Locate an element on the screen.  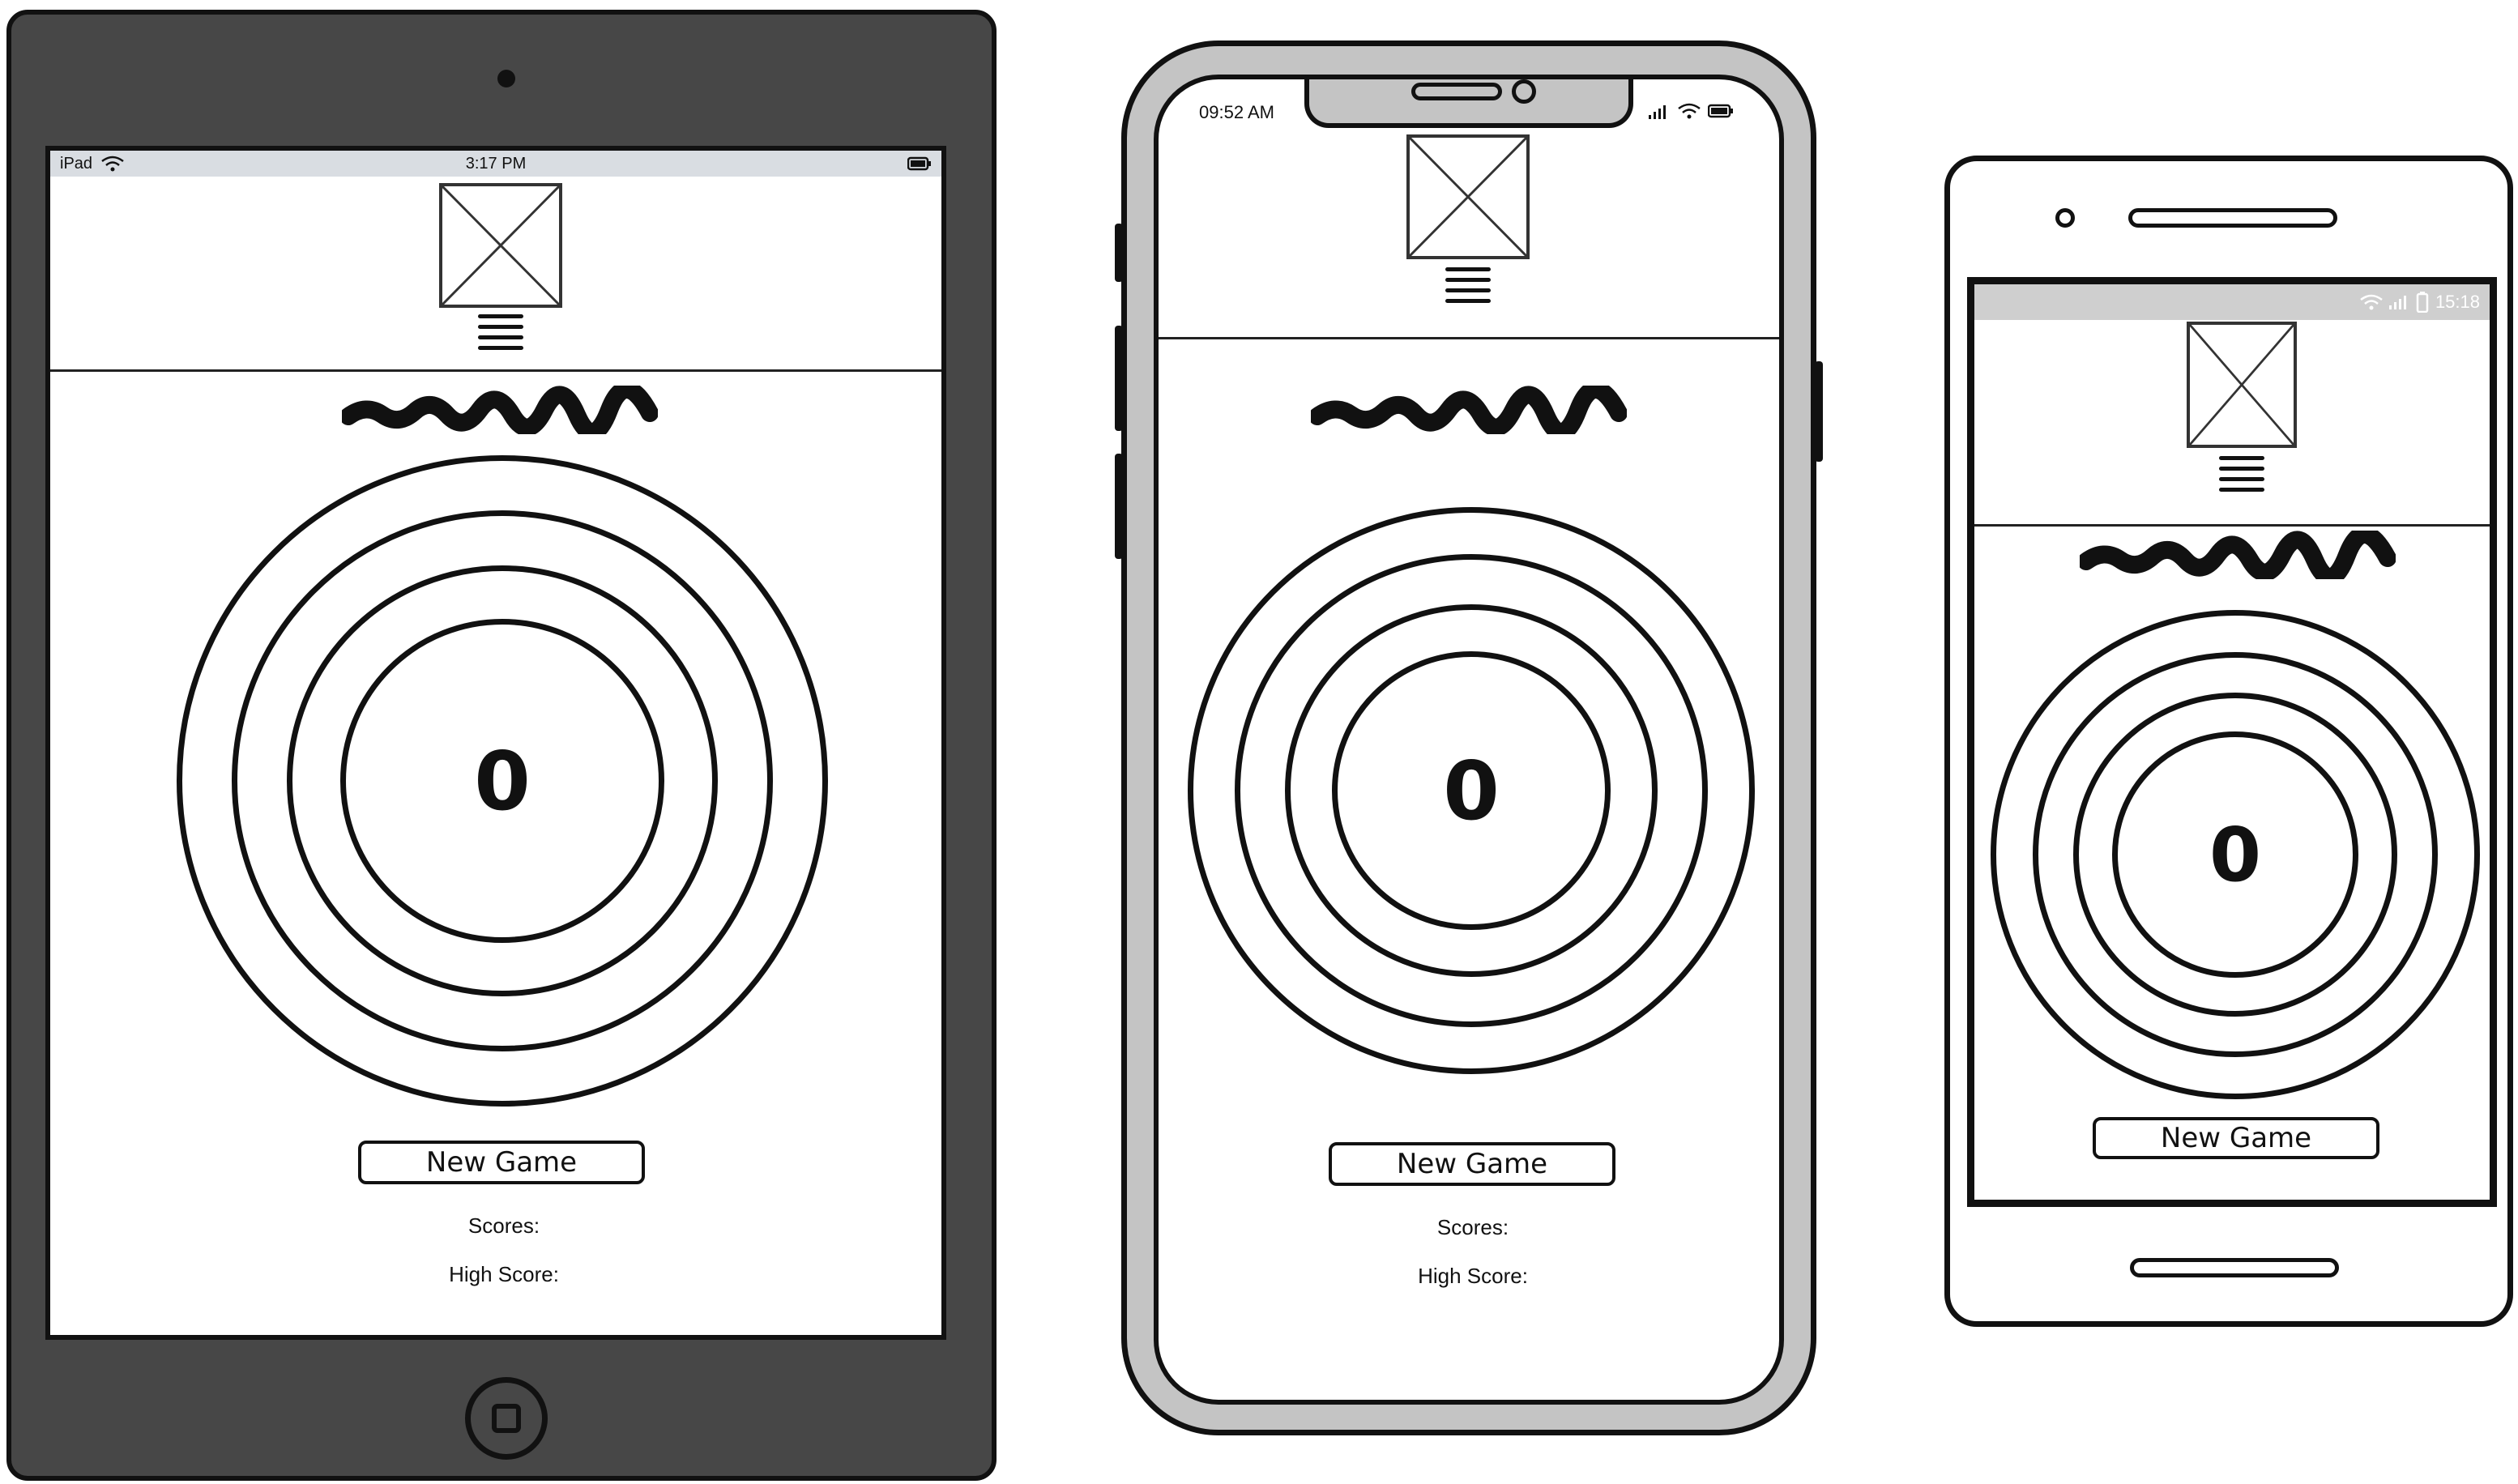
front-camera is located at coordinates (1524, 91).